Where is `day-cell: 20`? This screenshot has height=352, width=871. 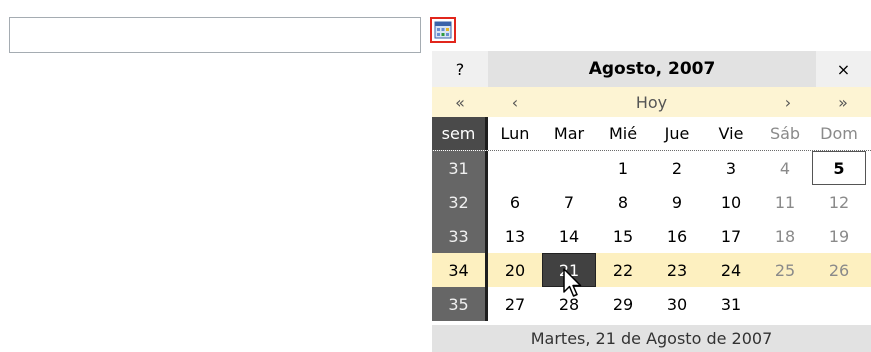
day-cell: 20 is located at coordinates (515, 270).